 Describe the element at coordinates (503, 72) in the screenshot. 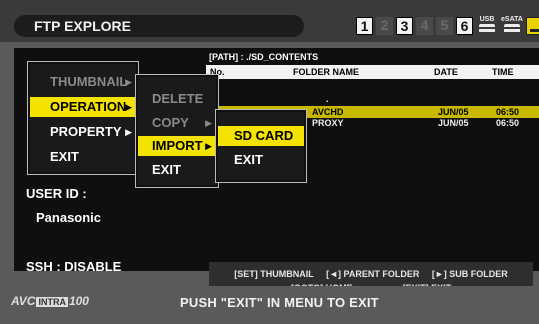

I see `column-time: TIME` at that location.